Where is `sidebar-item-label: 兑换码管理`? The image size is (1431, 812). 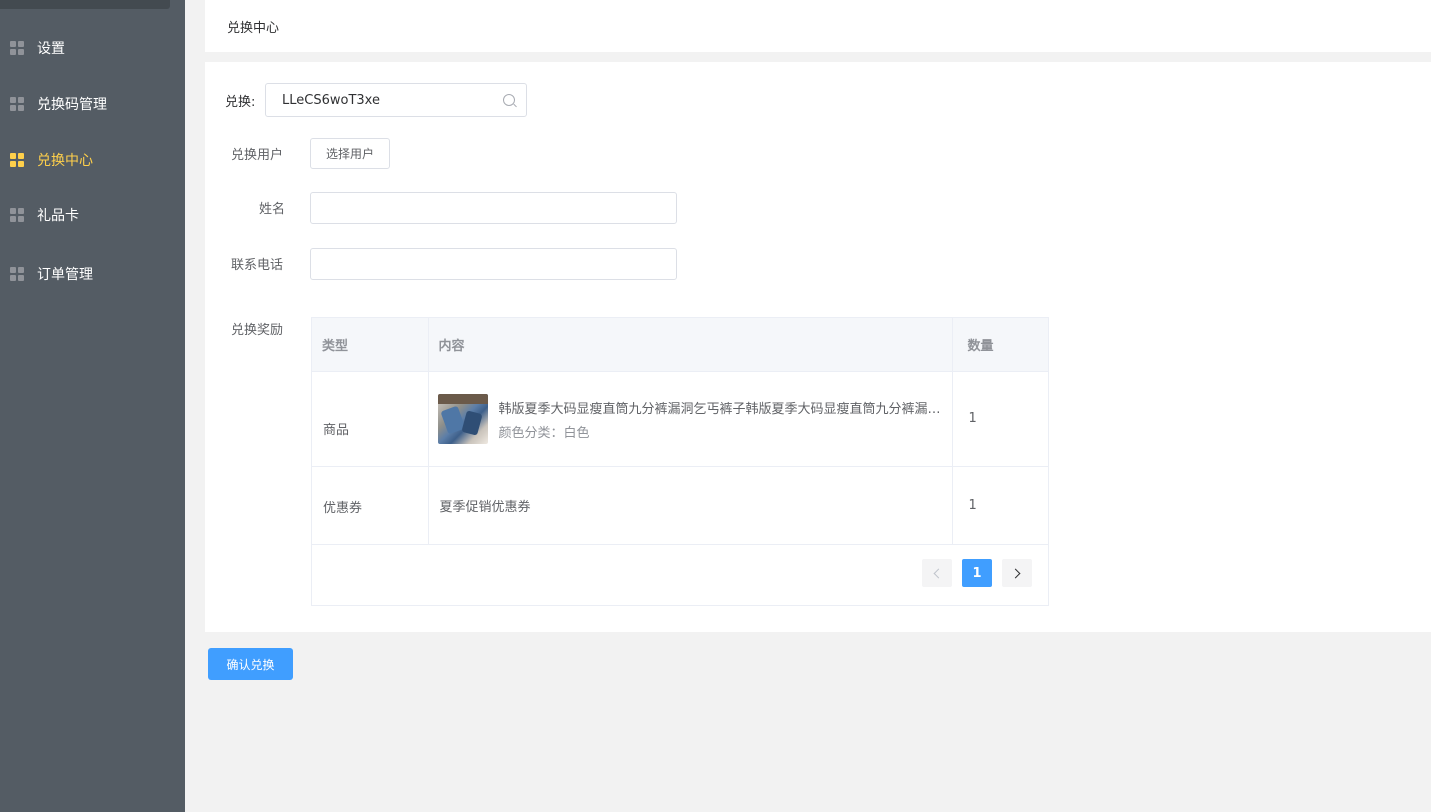 sidebar-item-label: 兑换码管理 is located at coordinates (72, 105).